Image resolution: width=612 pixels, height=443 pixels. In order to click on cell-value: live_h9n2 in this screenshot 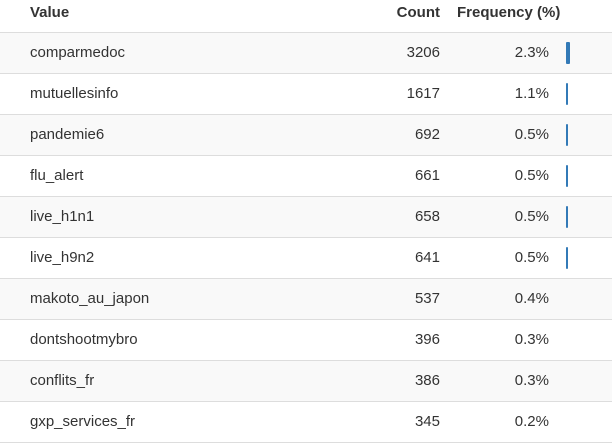, I will do `click(62, 257)`.